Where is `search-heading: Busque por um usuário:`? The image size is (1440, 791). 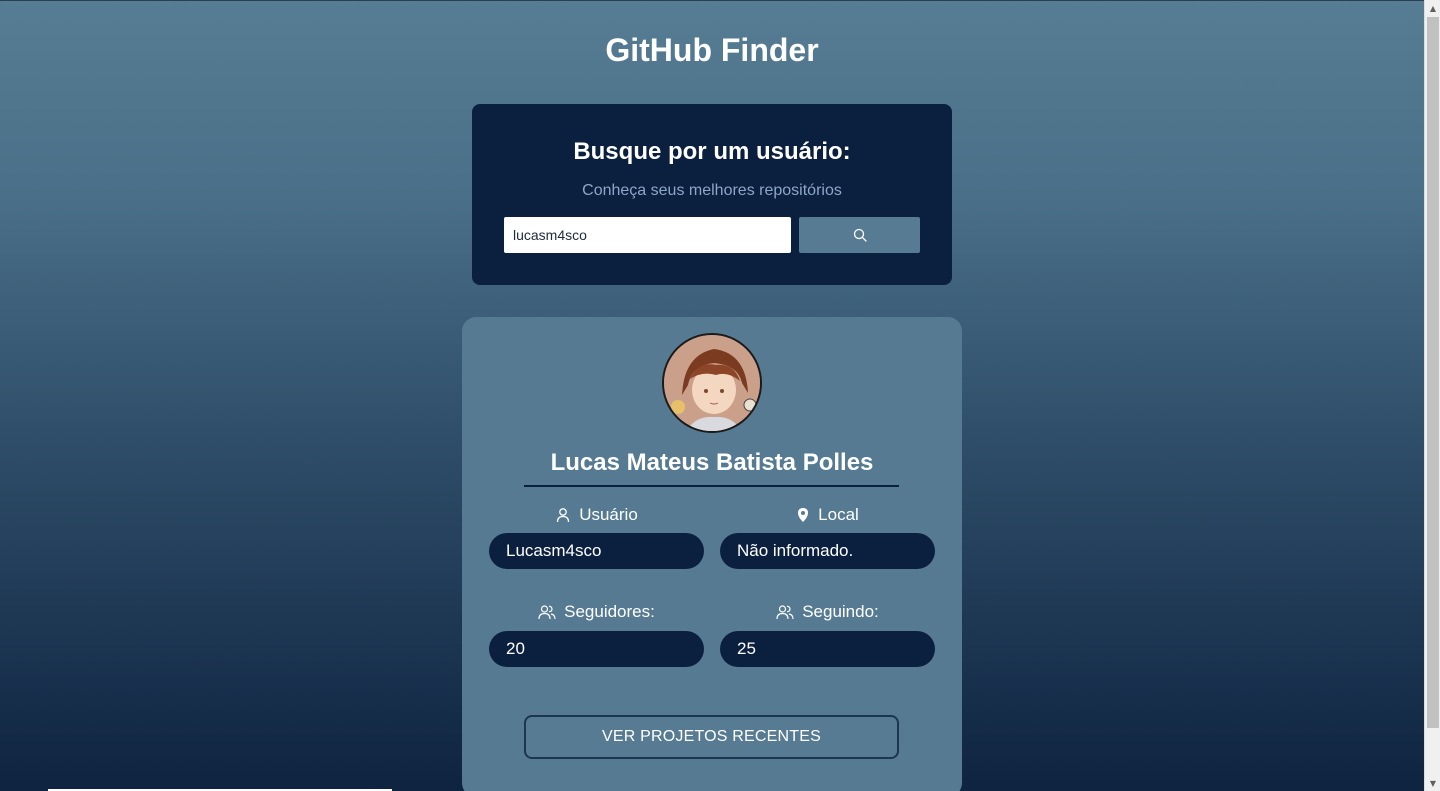
search-heading: Busque por um usuário: is located at coordinates (712, 151).